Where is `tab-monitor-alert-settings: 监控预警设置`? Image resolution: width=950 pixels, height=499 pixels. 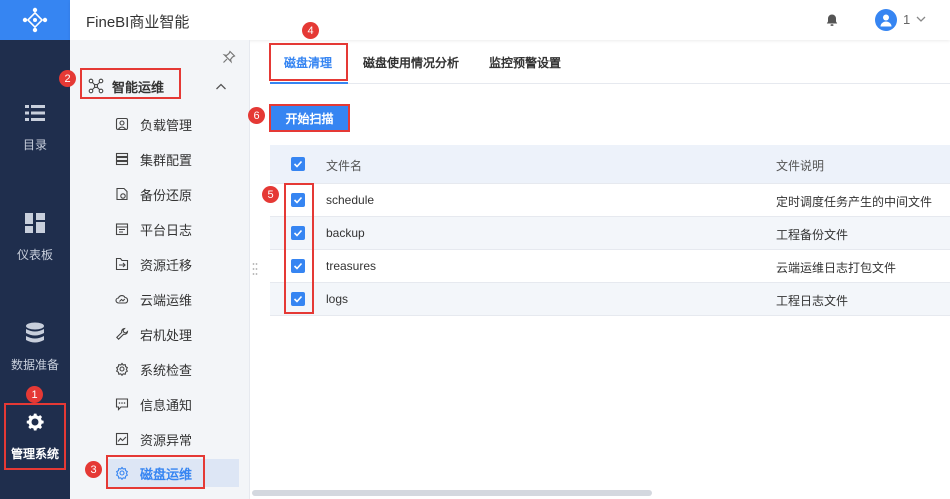 tab-monitor-alert-settings: 监控预警设置 is located at coordinates (525, 62).